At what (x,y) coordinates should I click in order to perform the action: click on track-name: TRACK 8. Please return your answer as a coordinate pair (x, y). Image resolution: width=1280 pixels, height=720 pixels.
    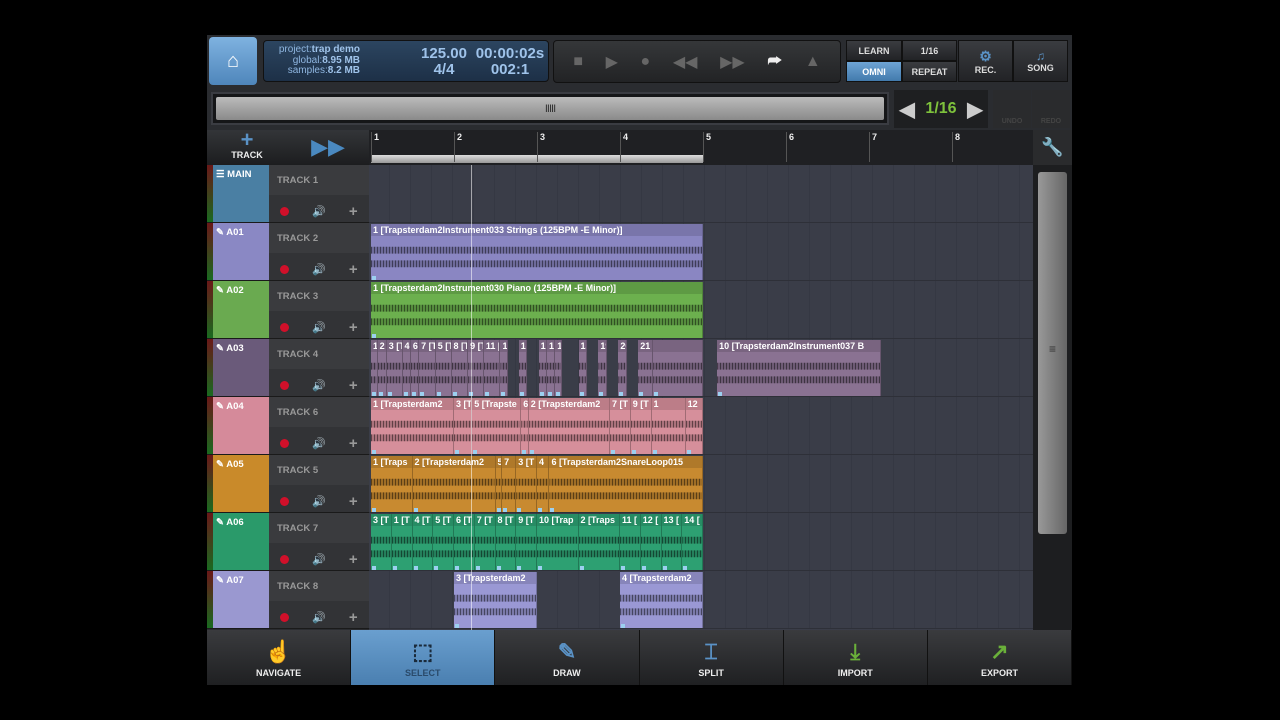
    Looking at the image, I should click on (319, 586).